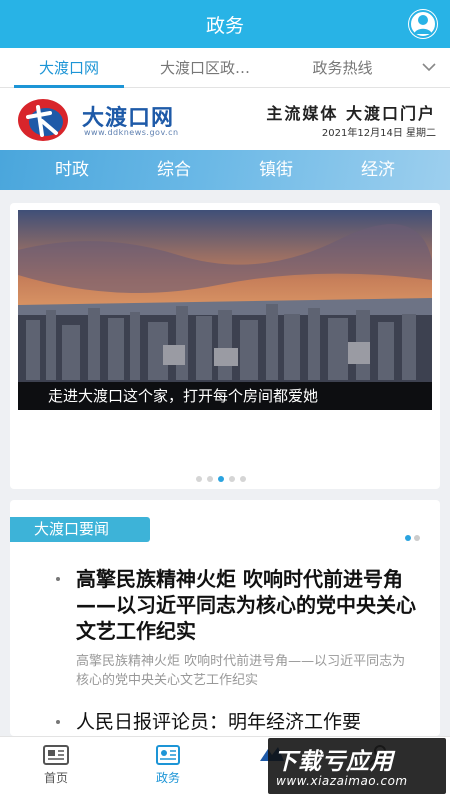 This screenshot has height=800, width=450. Describe the element at coordinates (56, 755) in the screenshot. I see `newspaper-icon` at that location.